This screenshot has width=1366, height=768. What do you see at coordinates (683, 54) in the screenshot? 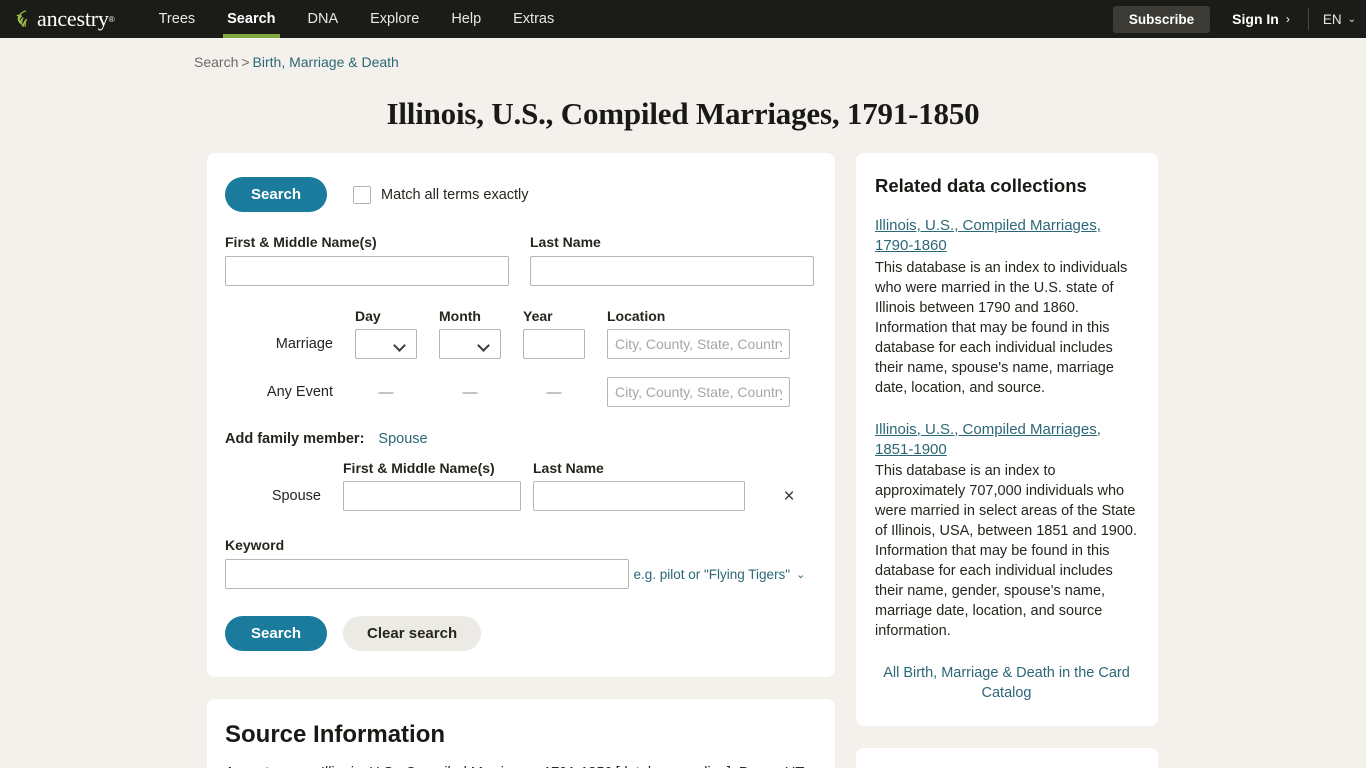
I see `breadcrumb: Search > Birth, Marriage & Death` at bounding box center [683, 54].